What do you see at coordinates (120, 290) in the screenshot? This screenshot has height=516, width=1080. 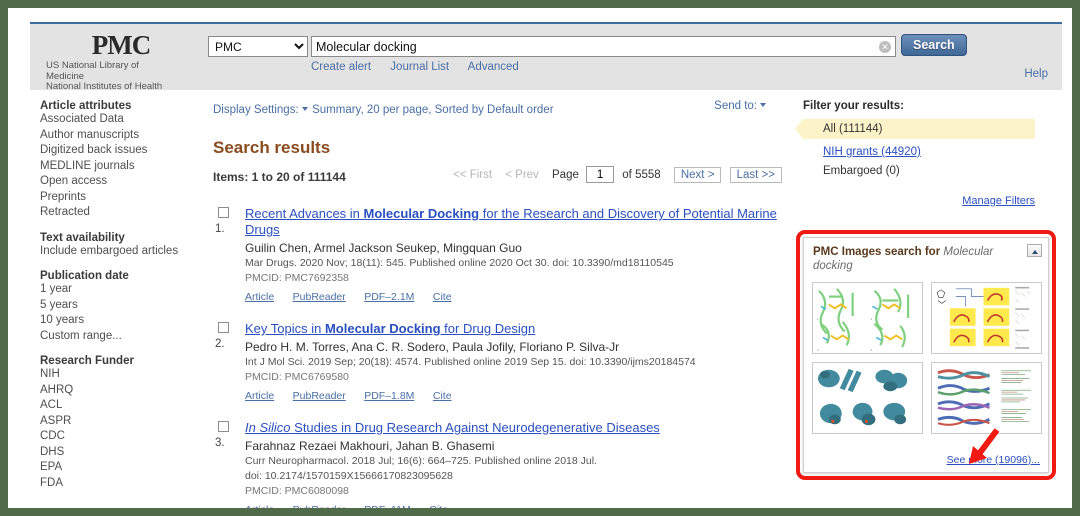 I see `sidebar-item-1-year: 1 year` at bounding box center [120, 290].